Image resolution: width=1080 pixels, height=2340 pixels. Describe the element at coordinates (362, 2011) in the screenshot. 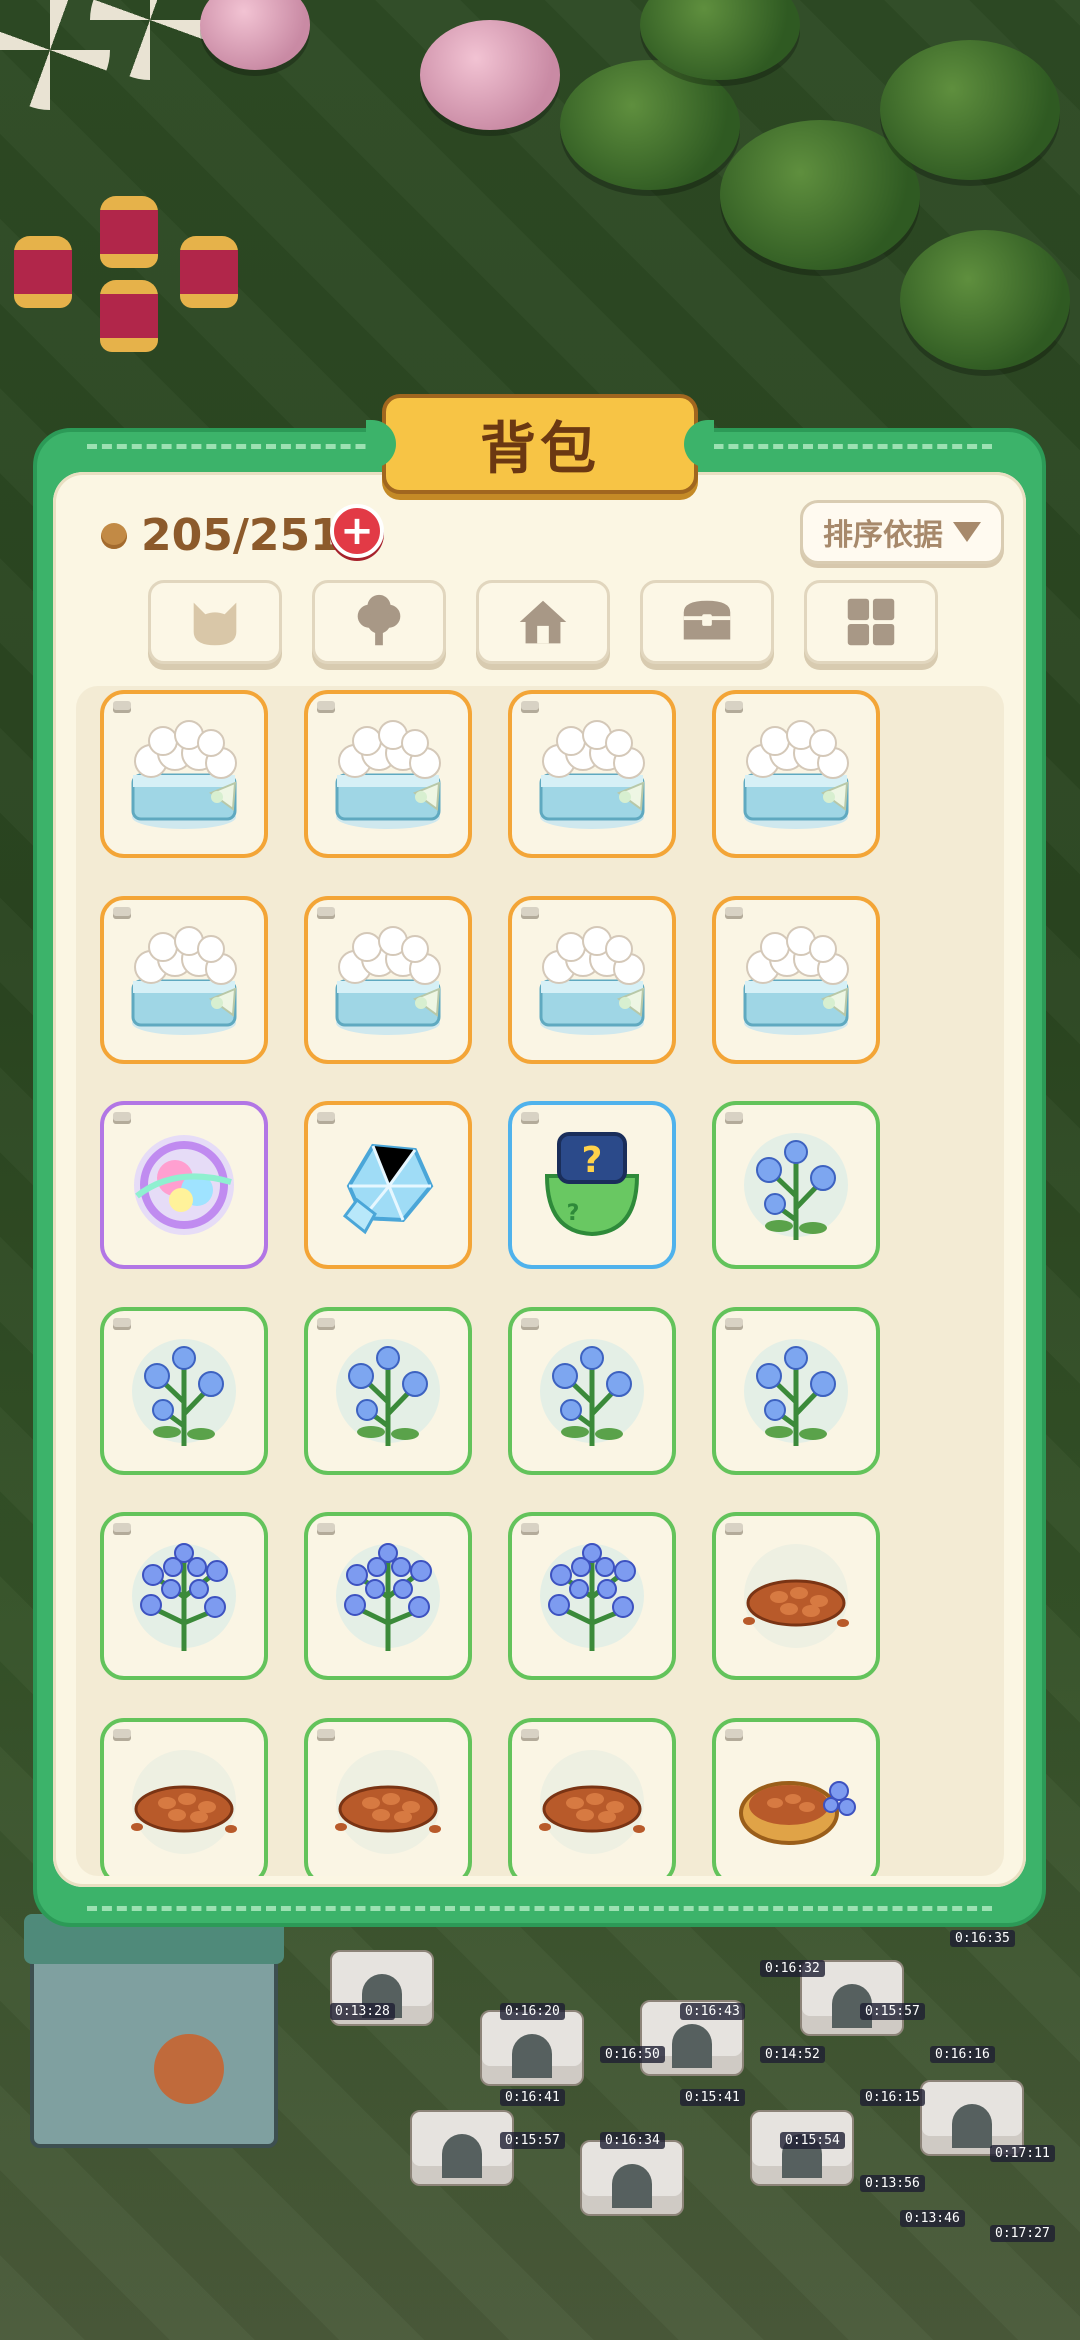

I see `timer-label: 0:13:28` at that location.